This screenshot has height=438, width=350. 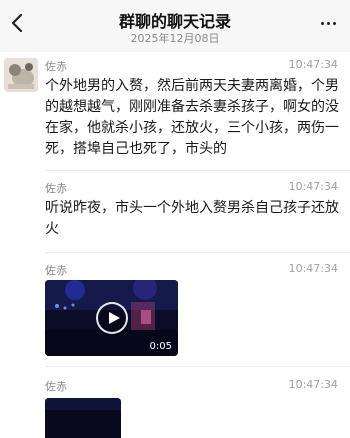 I want to click on page-title: 群聊的聊天记录, so click(x=174, y=21).